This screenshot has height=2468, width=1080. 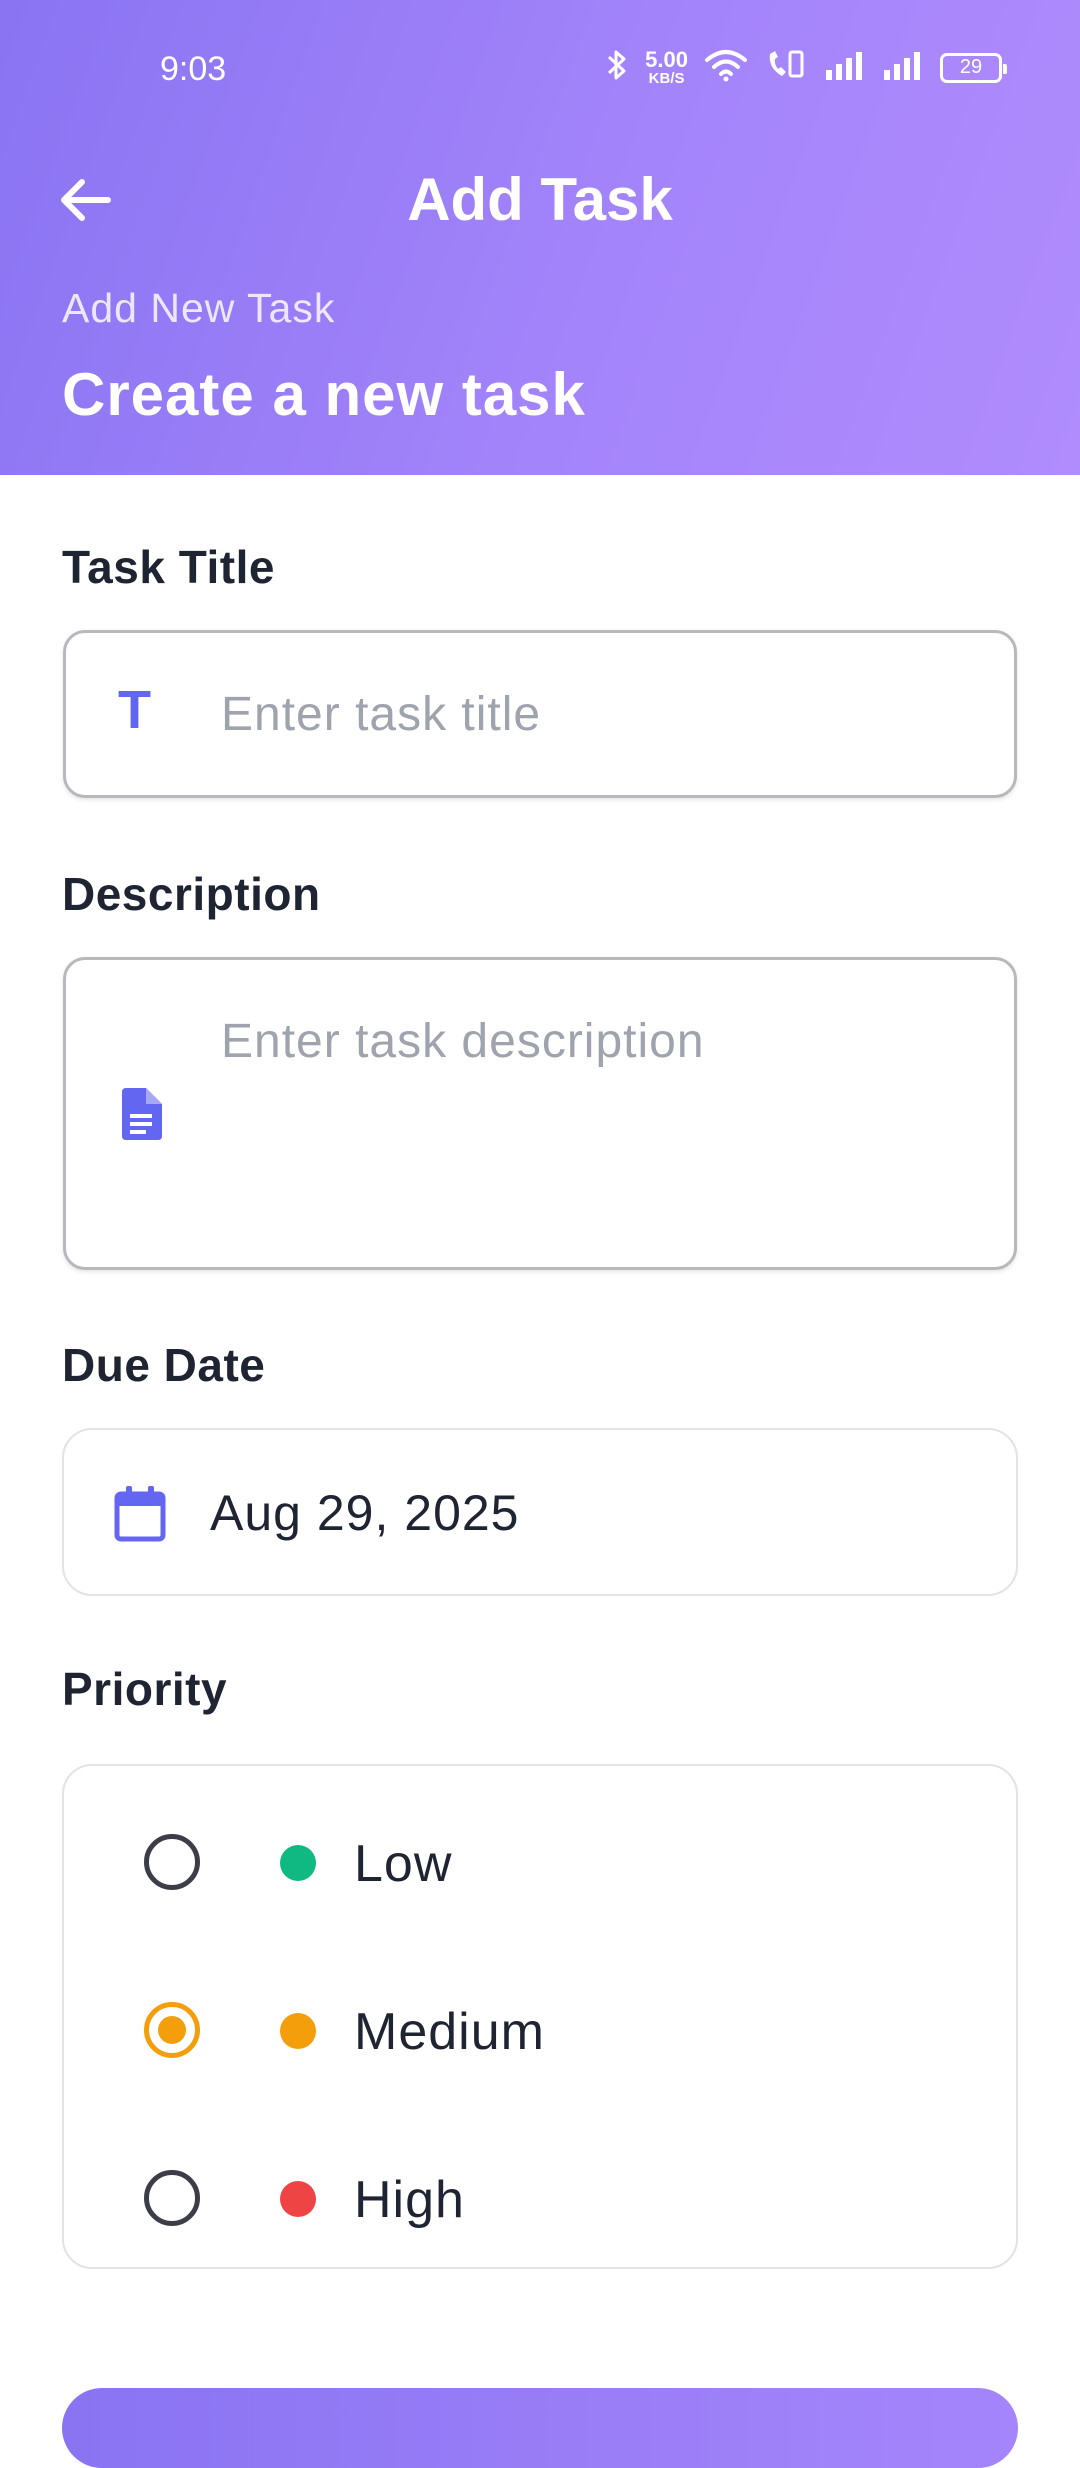 I want to click on radio-low, so click(x=172, y=1862).